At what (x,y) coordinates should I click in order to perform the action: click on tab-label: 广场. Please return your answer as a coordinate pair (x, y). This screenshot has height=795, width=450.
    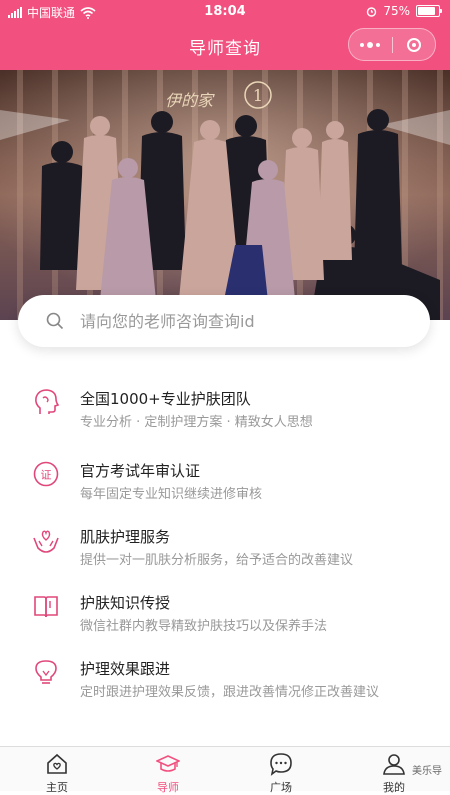
    Looking at the image, I should click on (281, 787).